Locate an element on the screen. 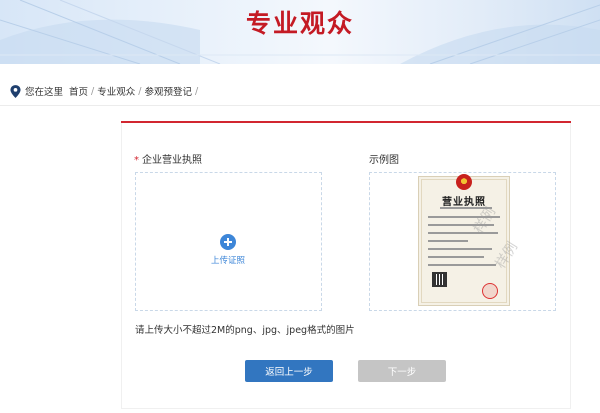 This screenshot has width=600, height=413. official-seal-icon is located at coordinates (490, 291).